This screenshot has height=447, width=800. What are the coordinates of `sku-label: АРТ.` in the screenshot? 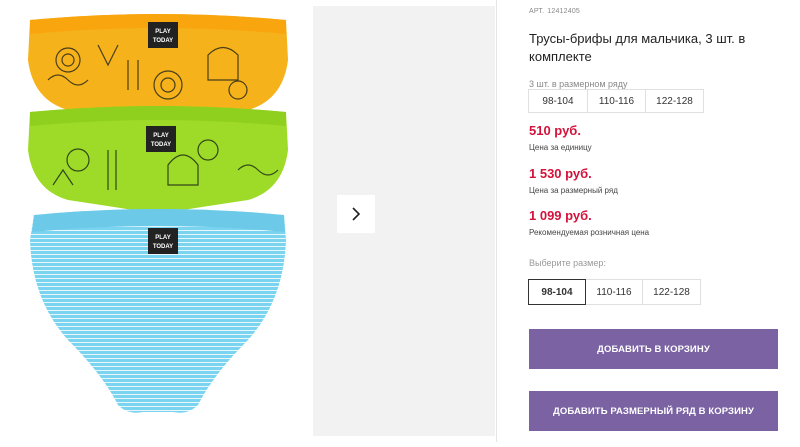 It's located at (537, 11).